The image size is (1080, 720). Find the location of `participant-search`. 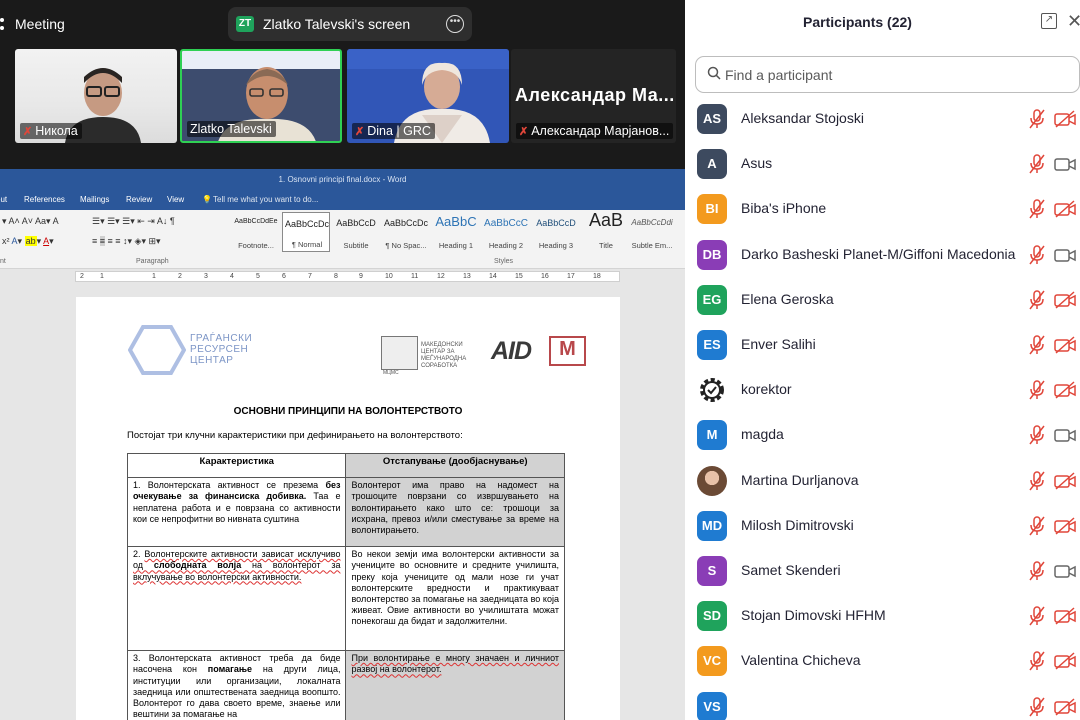

participant-search is located at coordinates (887, 74).